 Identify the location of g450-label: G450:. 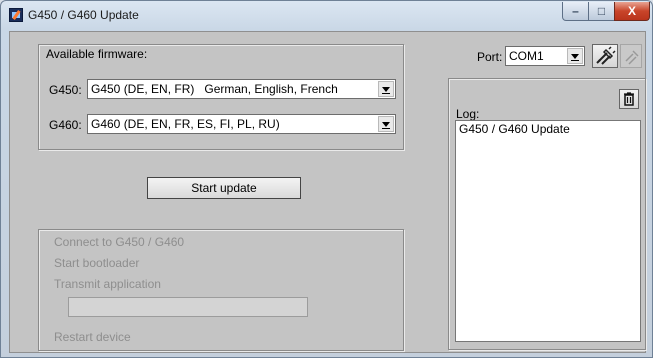
(65, 90).